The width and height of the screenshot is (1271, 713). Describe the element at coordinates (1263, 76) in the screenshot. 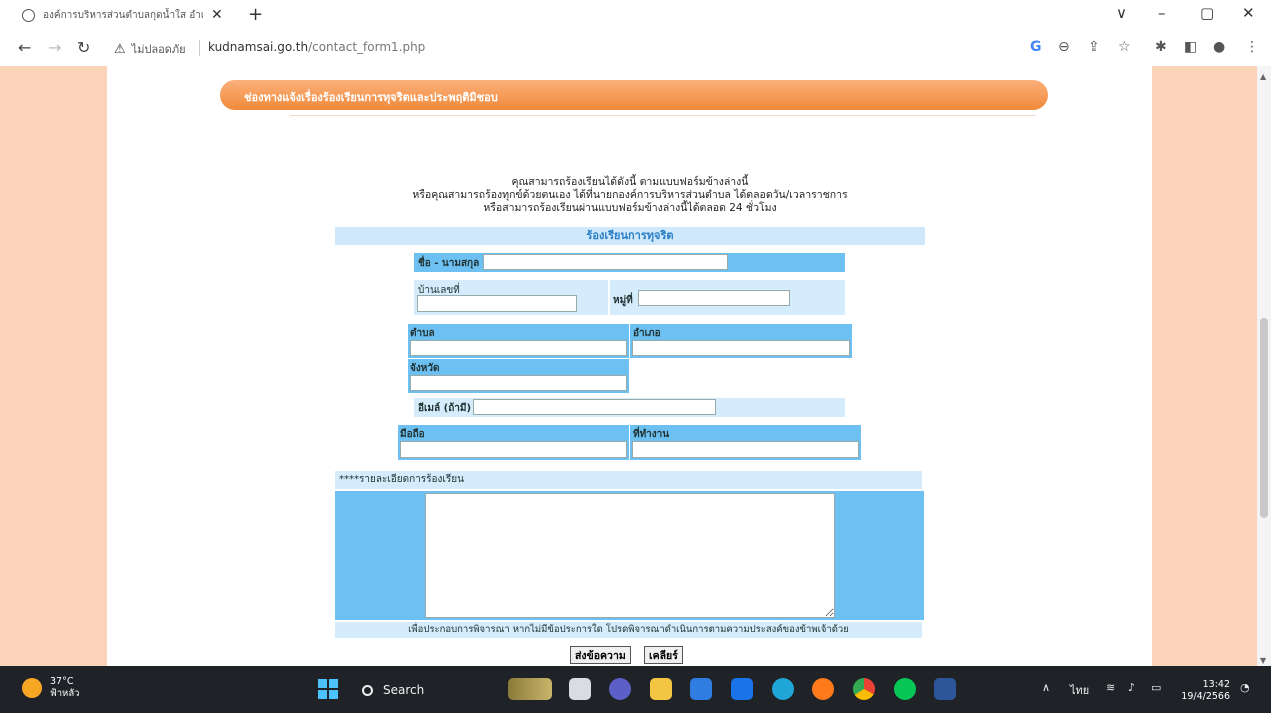

I see `scroll-up-icon: ▲` at that location.